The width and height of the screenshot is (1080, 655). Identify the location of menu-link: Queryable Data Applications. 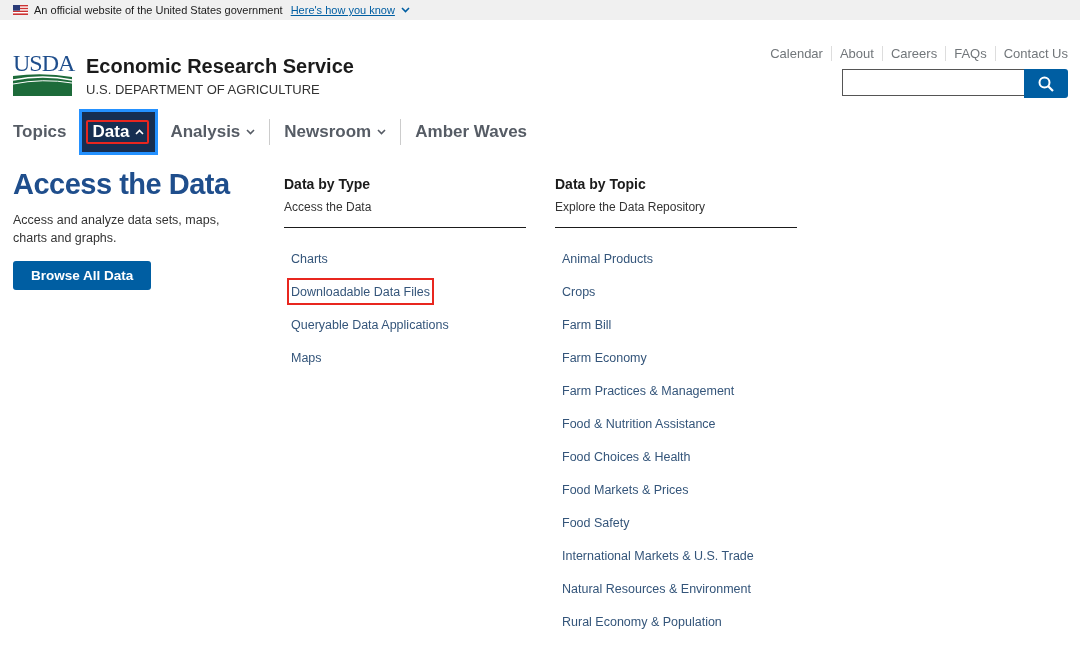
(370, 324).